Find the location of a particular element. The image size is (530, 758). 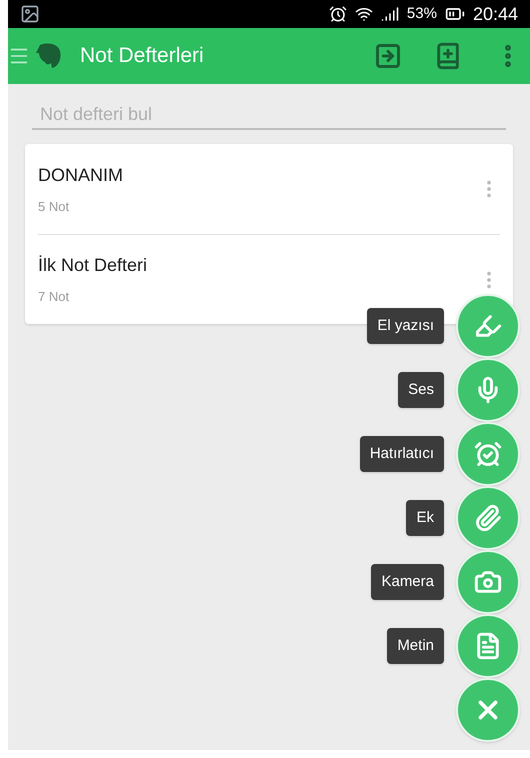

arrow-box-icon is located at coordinates (388, 56).